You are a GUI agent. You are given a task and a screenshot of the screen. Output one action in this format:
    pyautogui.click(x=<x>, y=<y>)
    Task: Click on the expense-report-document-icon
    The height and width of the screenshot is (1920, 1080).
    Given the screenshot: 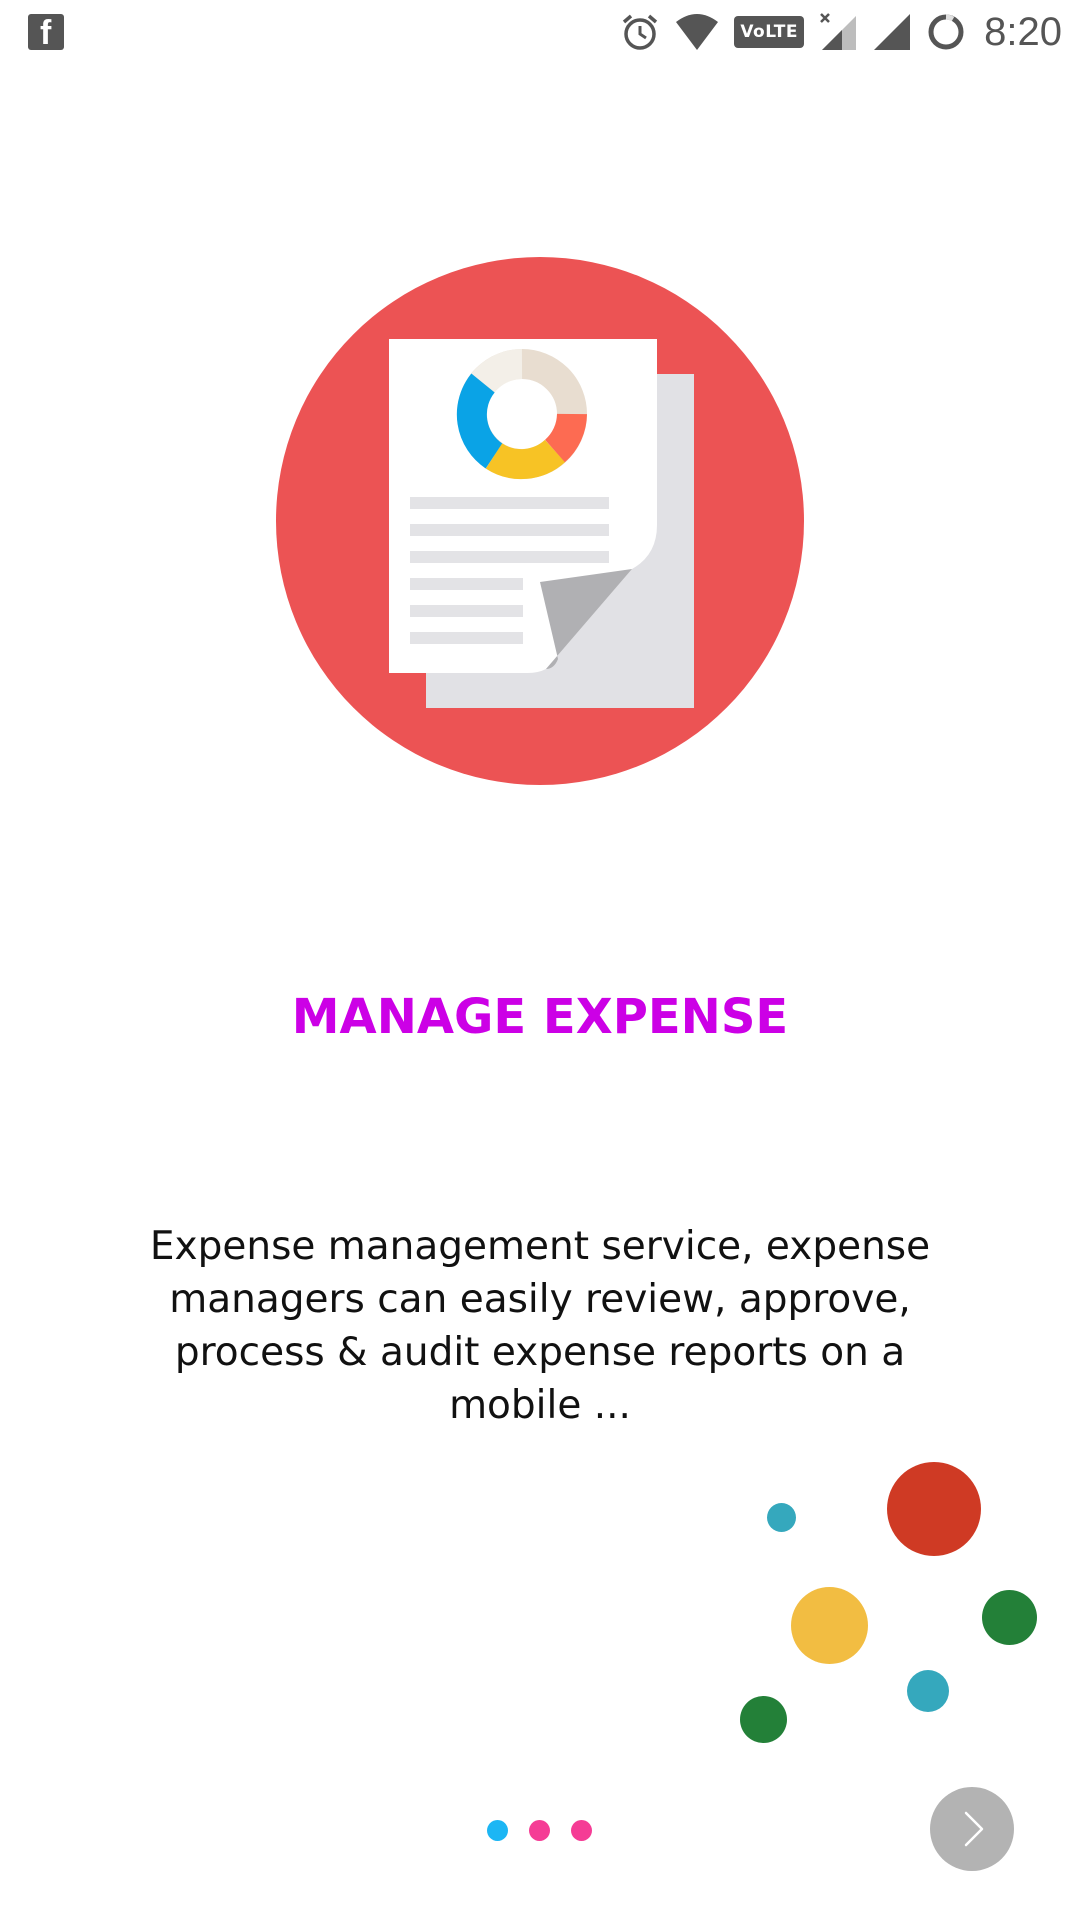 What is the action you would take?
    pyautogui.click(x=540, y=521)
    